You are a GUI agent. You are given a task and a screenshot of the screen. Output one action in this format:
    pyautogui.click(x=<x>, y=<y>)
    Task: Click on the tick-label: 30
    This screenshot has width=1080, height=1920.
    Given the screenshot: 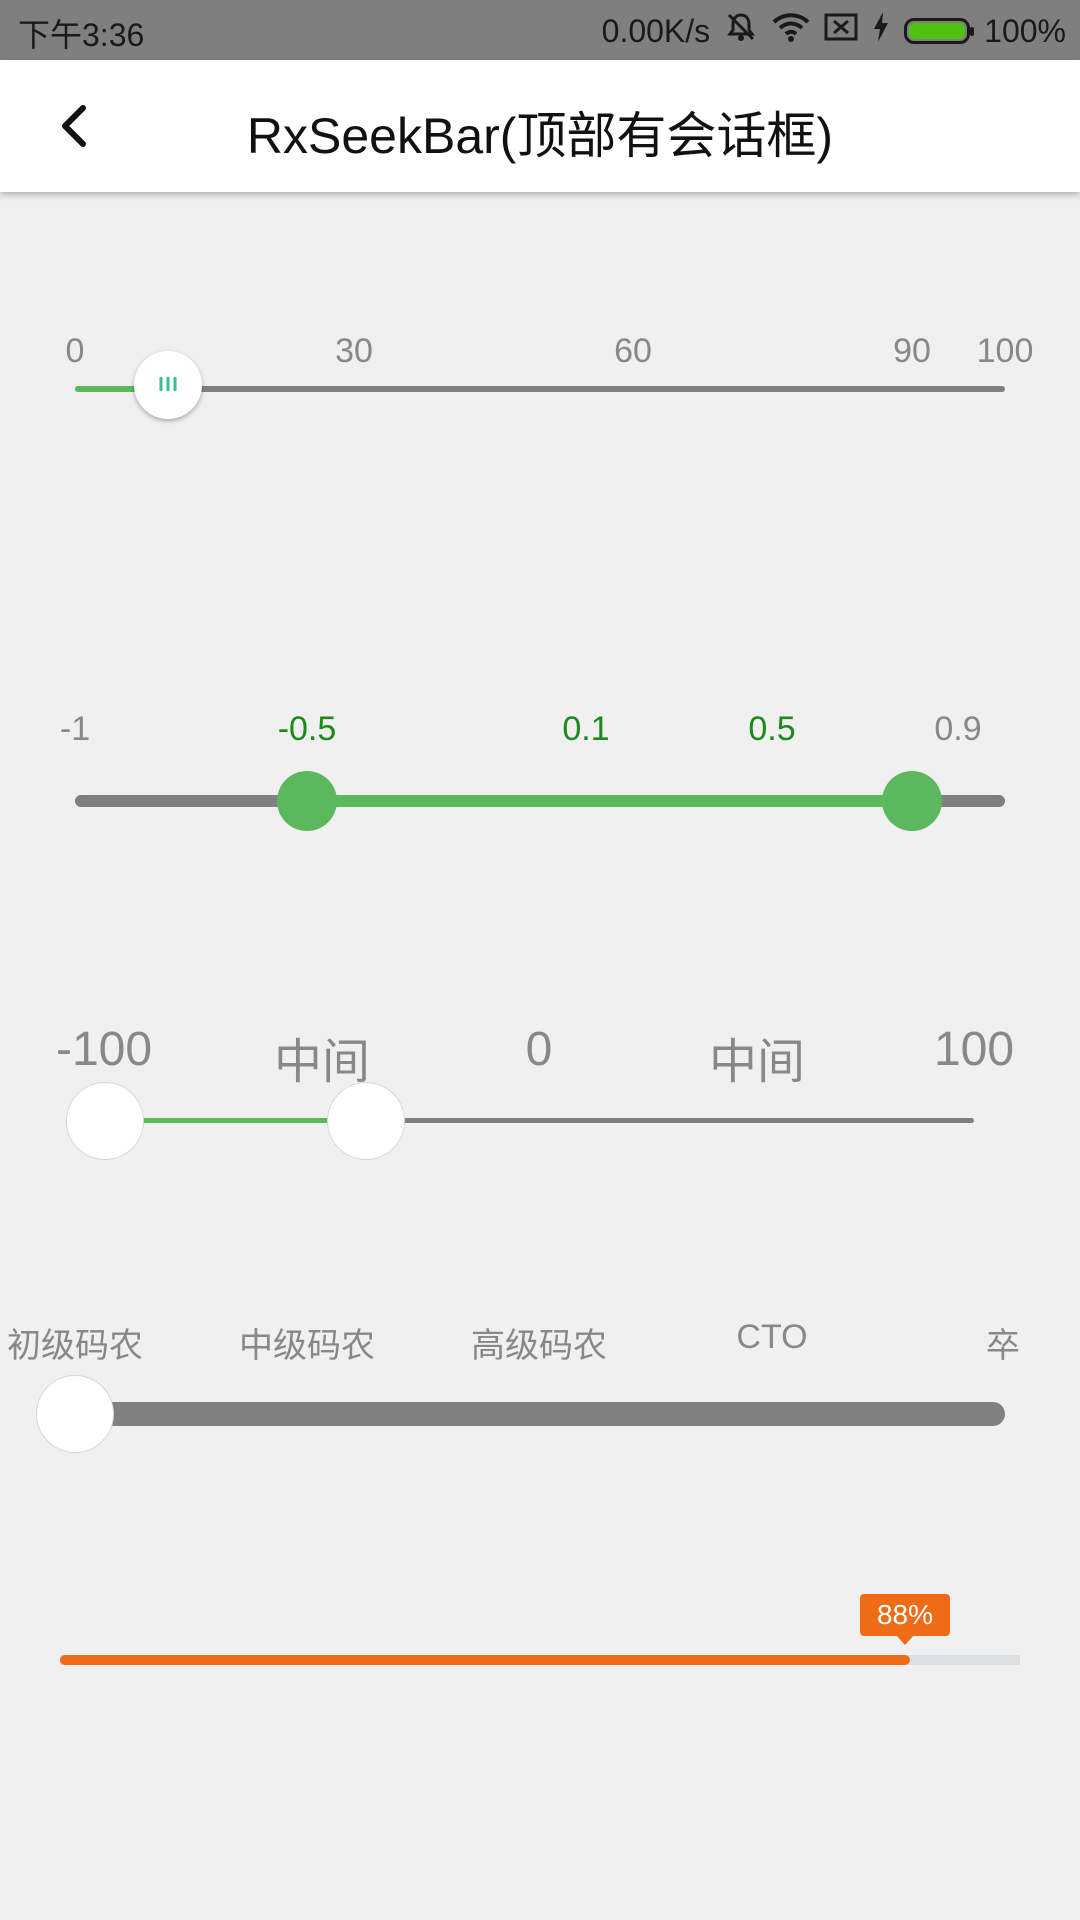 What is the action you would take?
    pyautogui.click(x=354, y=351)
    